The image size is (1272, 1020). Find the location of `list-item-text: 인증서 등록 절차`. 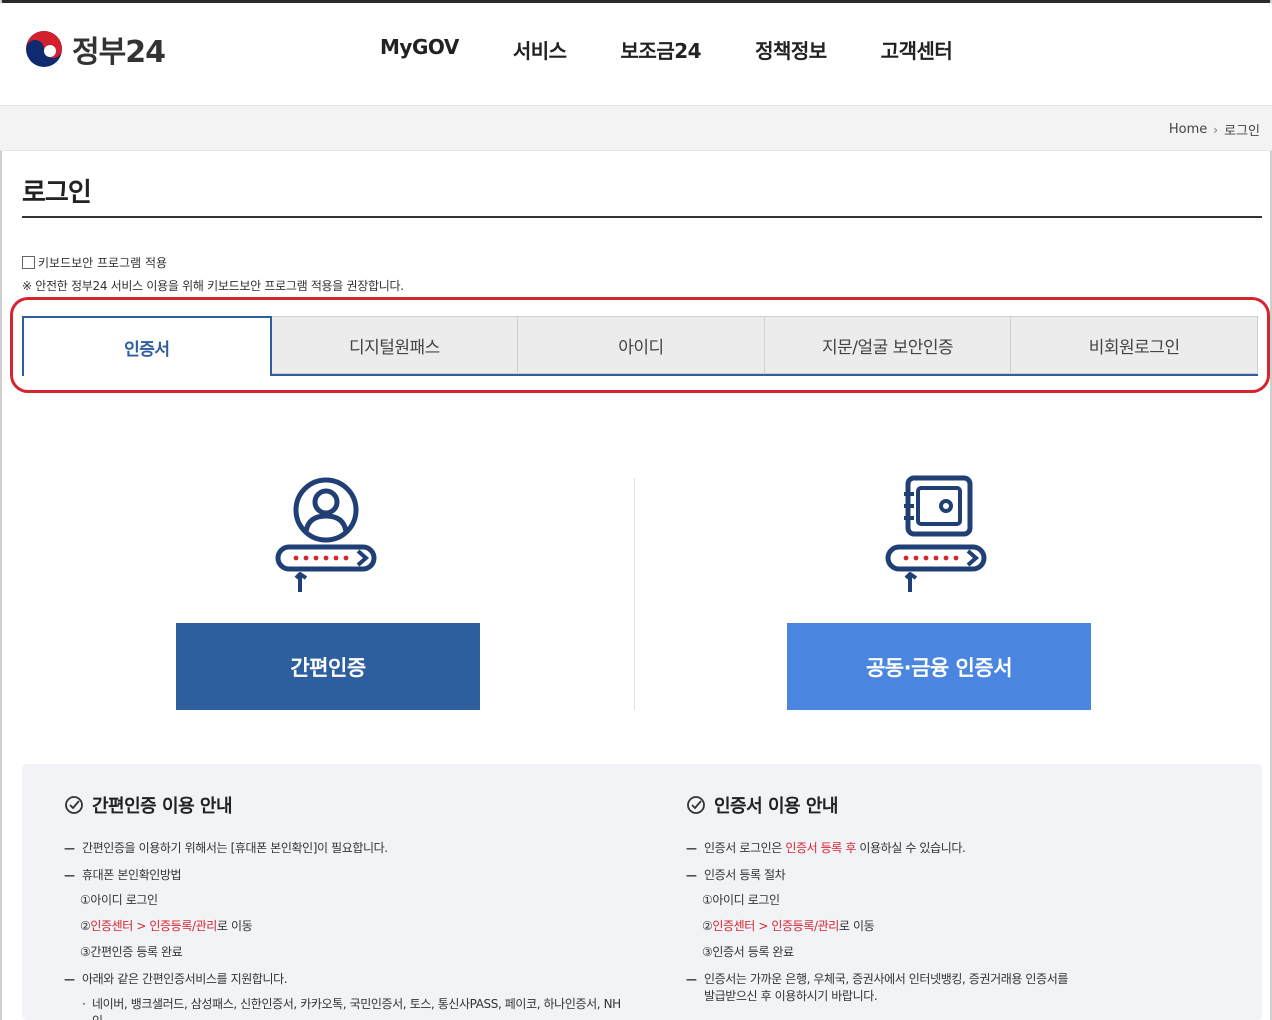

list-item-text: 인증서 등록 절차 is located at coordinates (745, 875).